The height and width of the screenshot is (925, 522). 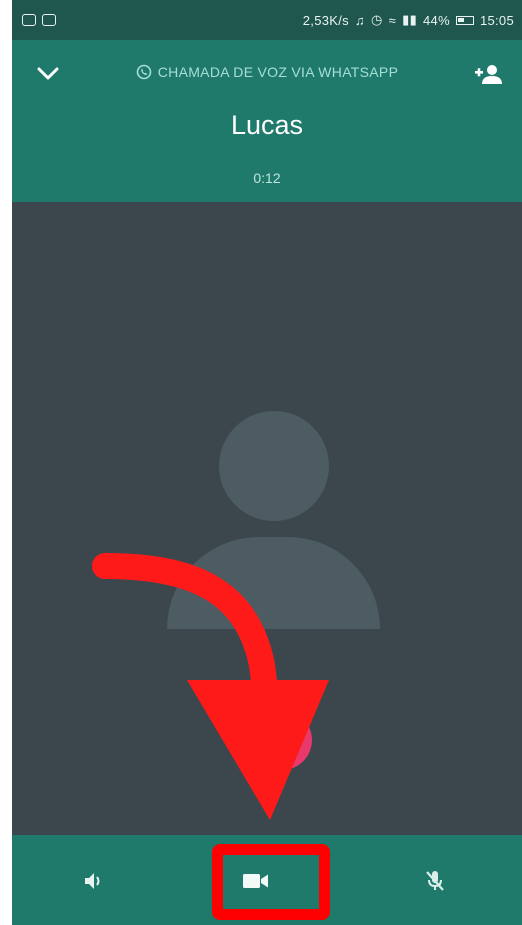 I want to click on wifi-icon: ≈, so click(x=392, y=20).